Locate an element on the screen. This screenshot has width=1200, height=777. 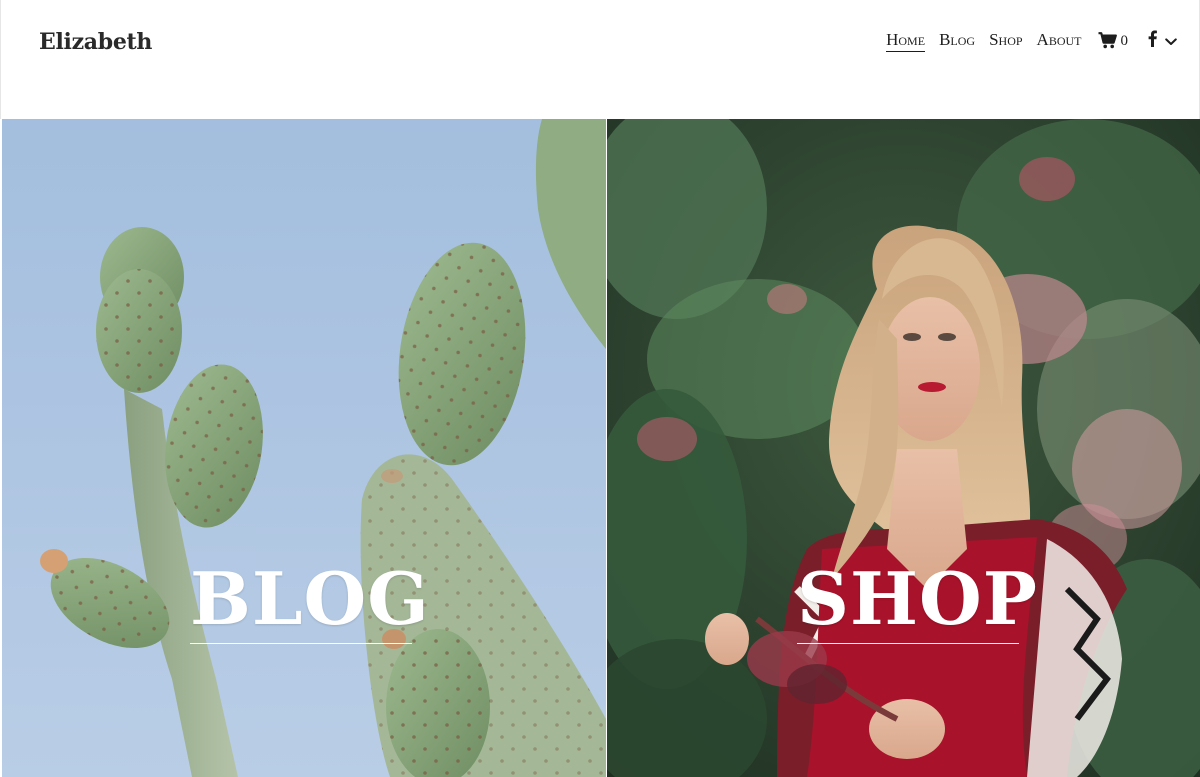
cart-count: 0 is located at coordinates (1124, 40).